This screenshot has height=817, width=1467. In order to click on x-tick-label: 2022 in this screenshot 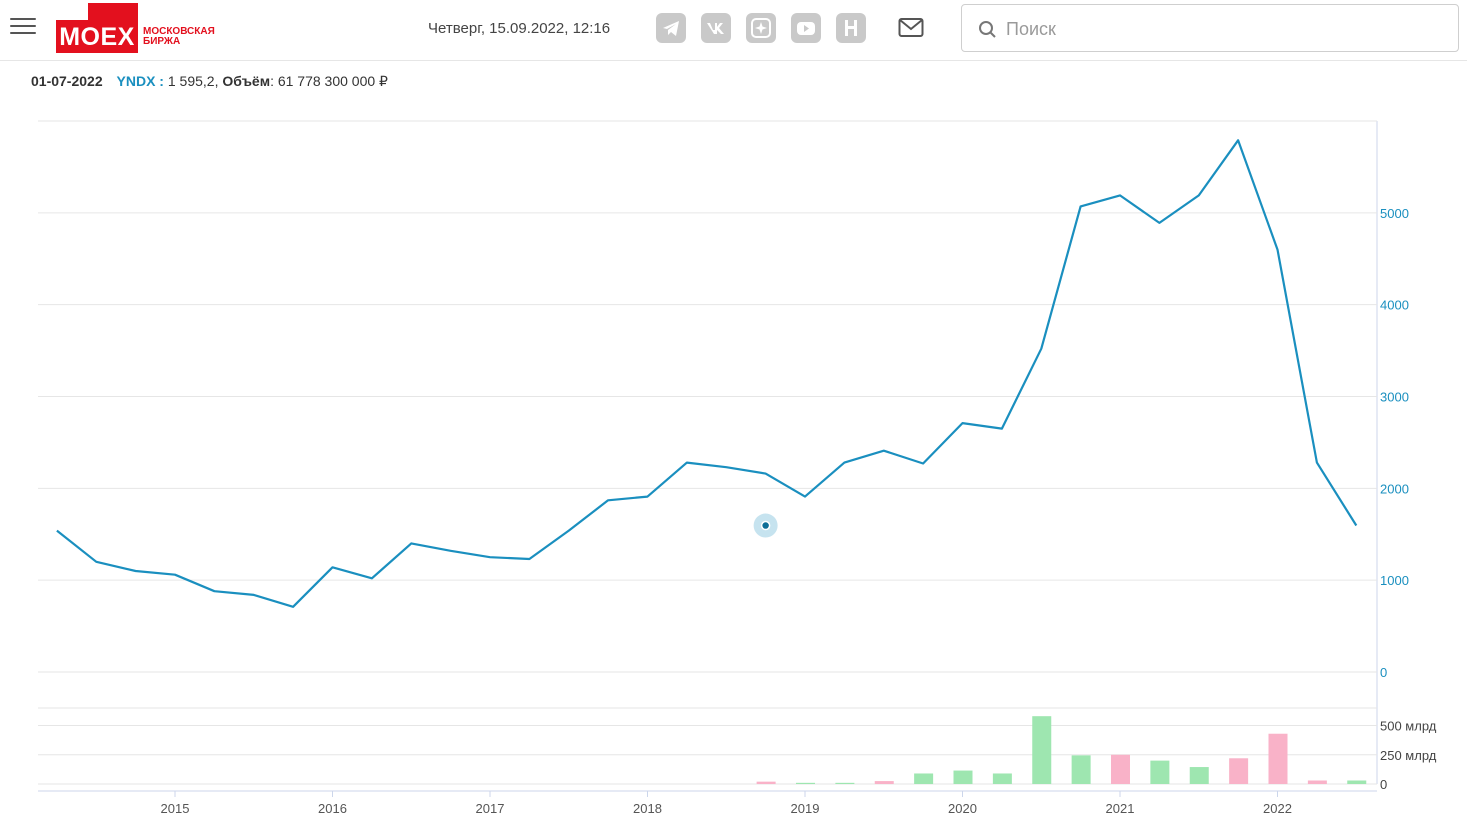, I will do `click(1277, 808)`.